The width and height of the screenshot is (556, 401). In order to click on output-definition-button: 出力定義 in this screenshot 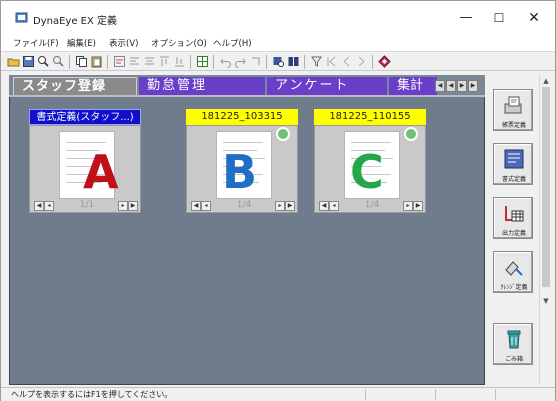, I will do `click(513, 218)`.